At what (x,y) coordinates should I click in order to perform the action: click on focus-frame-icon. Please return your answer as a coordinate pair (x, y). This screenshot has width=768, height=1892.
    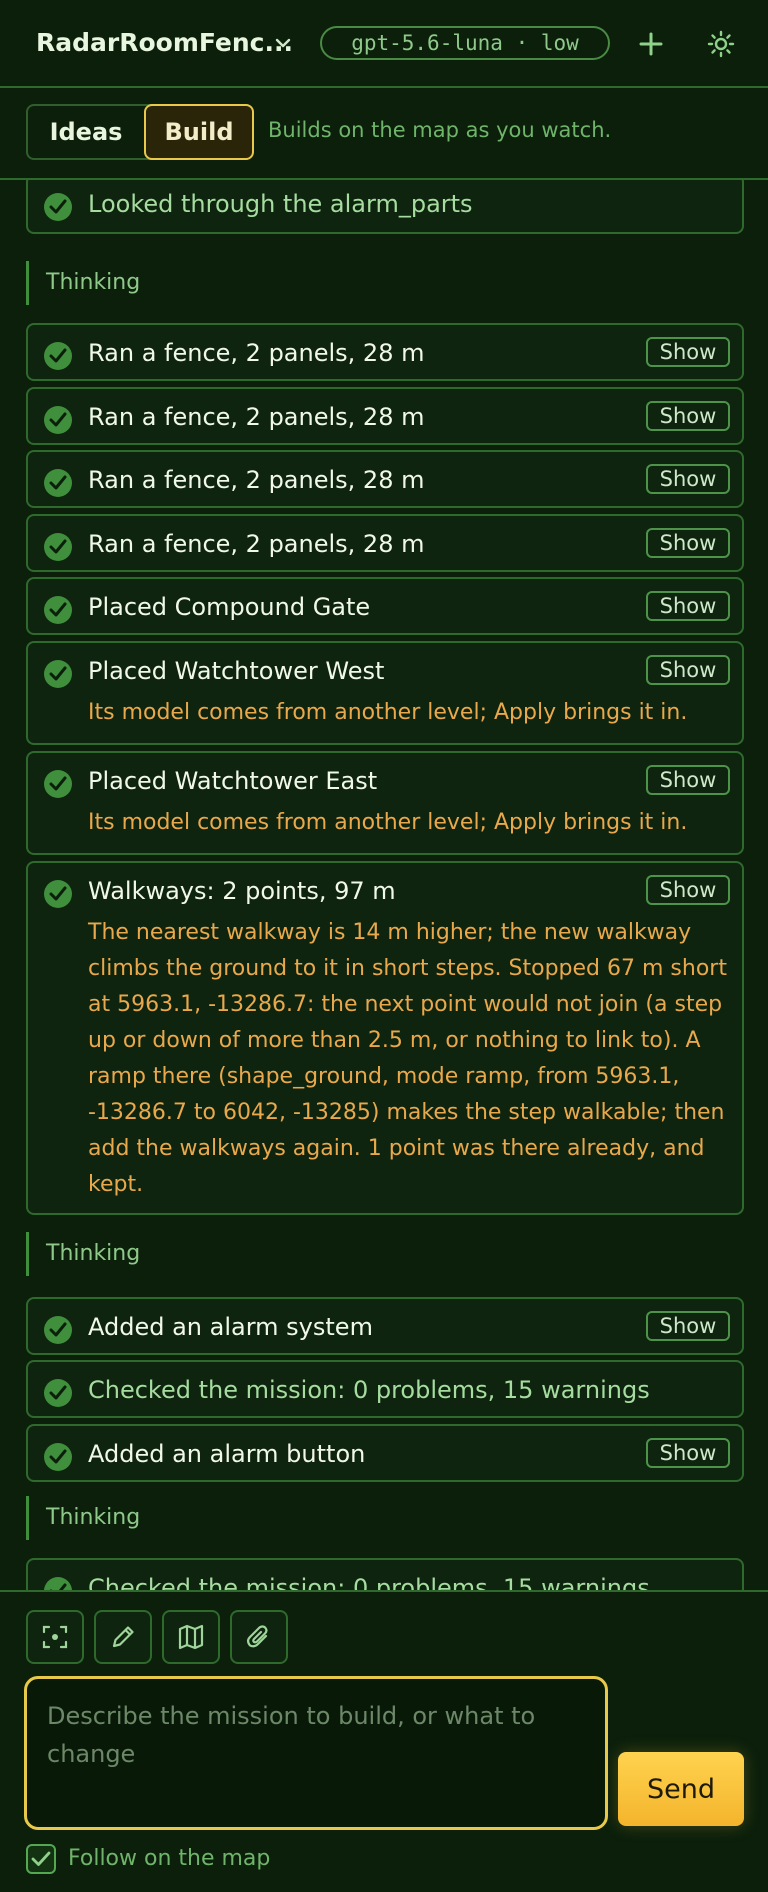
    Looking at the image, I should click on (55, 1637).